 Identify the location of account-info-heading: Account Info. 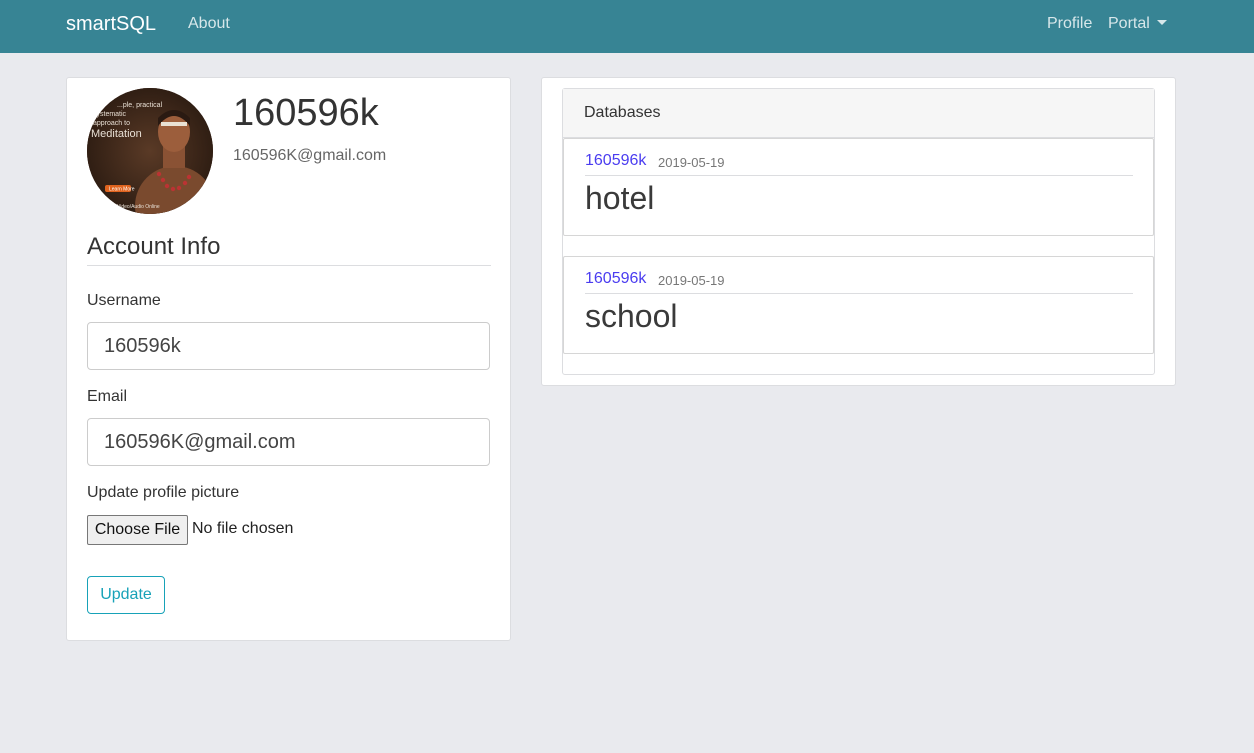
(289, 249).